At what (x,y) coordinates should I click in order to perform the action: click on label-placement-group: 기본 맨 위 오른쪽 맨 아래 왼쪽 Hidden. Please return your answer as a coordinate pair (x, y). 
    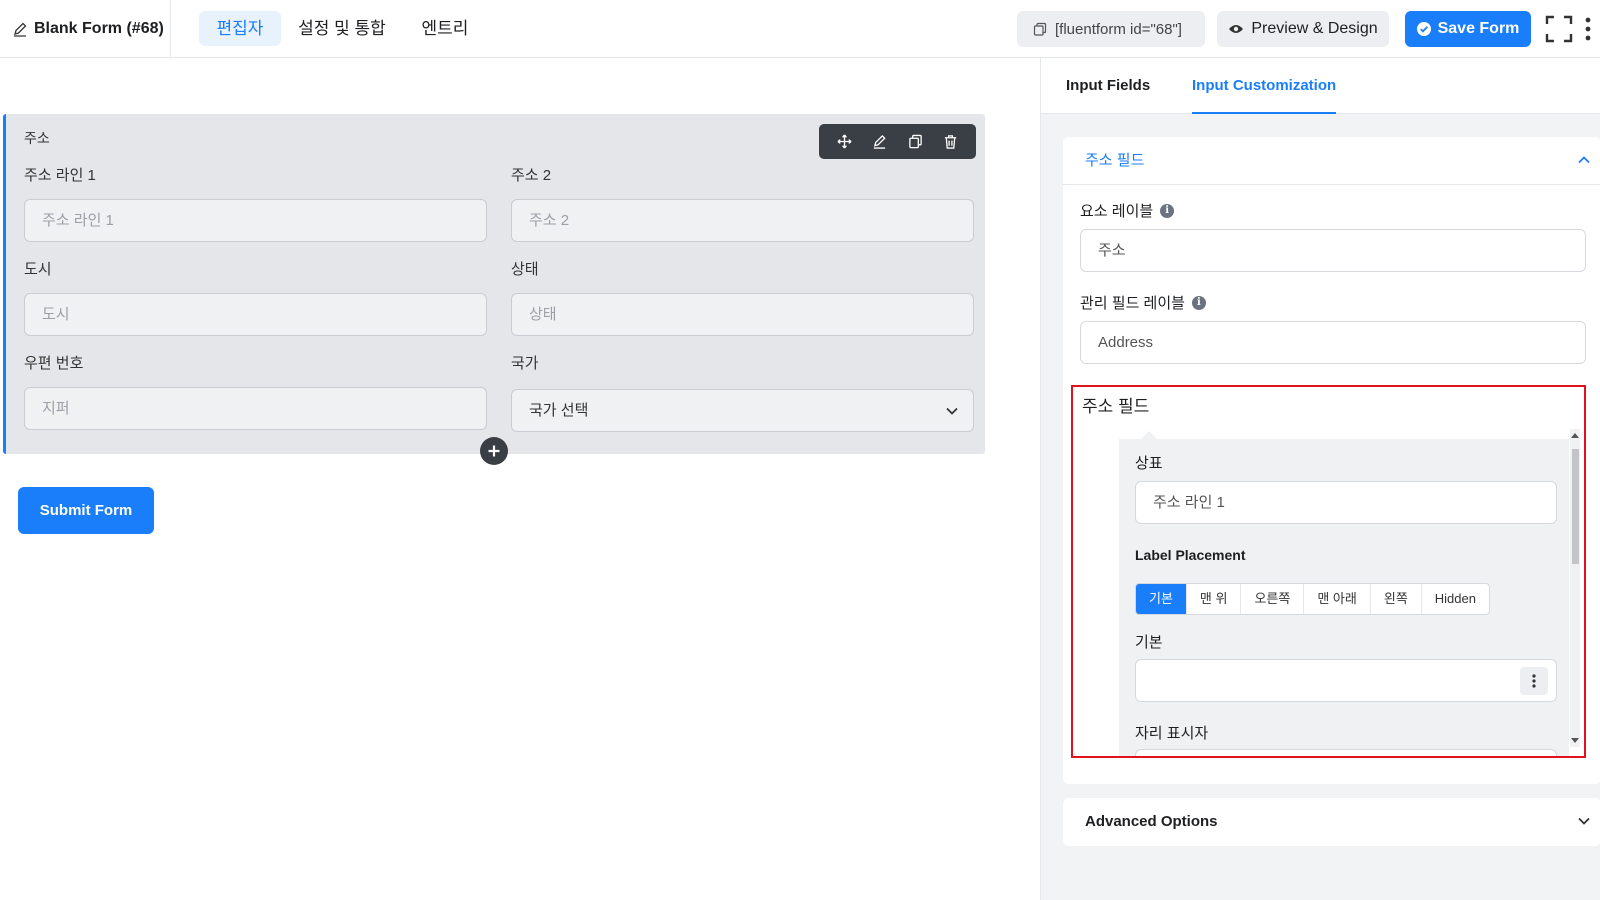
    Looking at the image, I should click on (1312, 599).